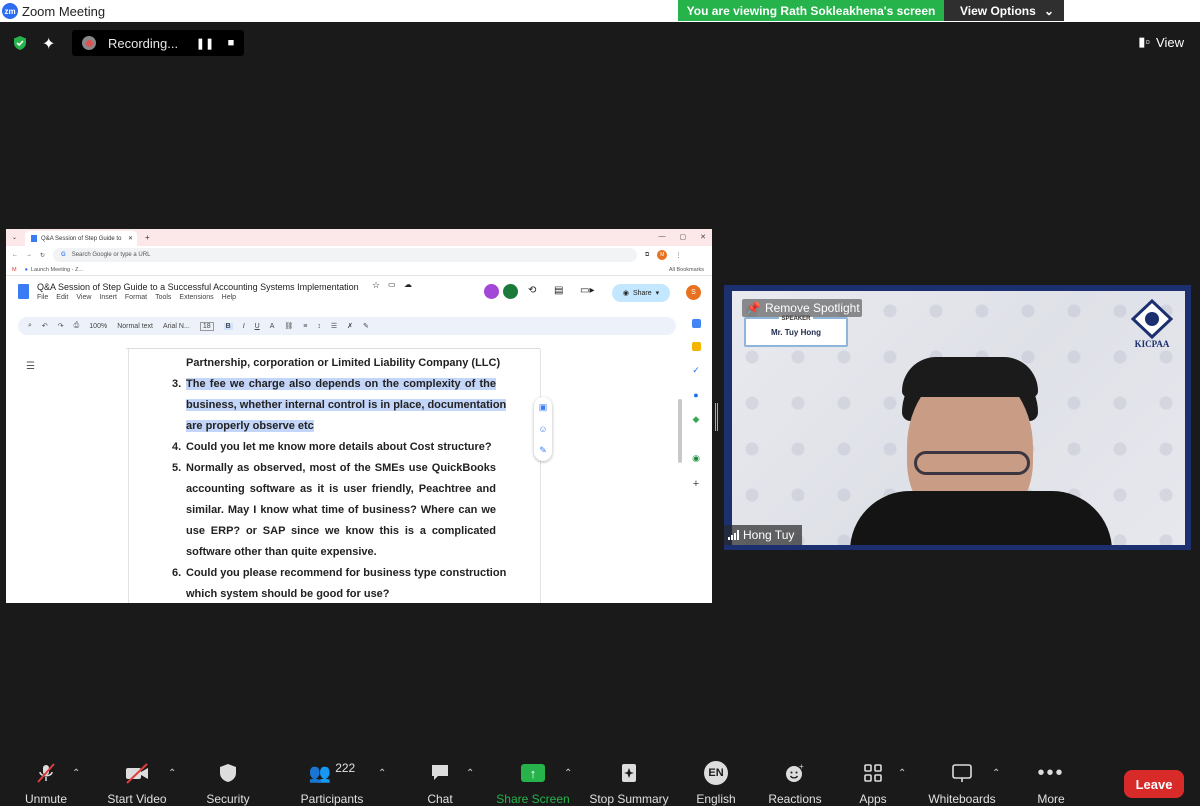 The width and height of the screenshot is (1200, 806). What do you see at coordinates (172, 773) in the screenshot?
I see `video-options-caret-icon: ⌃` at bounding box center [172, 773].